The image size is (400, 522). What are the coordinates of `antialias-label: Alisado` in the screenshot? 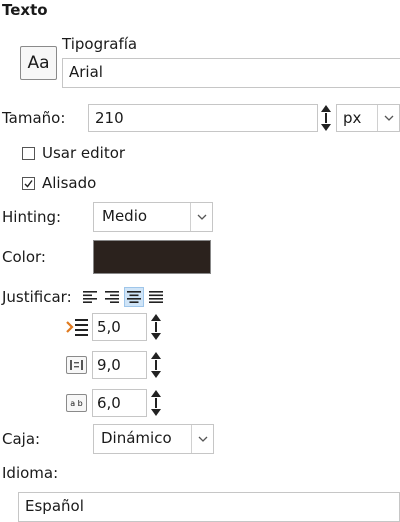 It's located at (69, 183).